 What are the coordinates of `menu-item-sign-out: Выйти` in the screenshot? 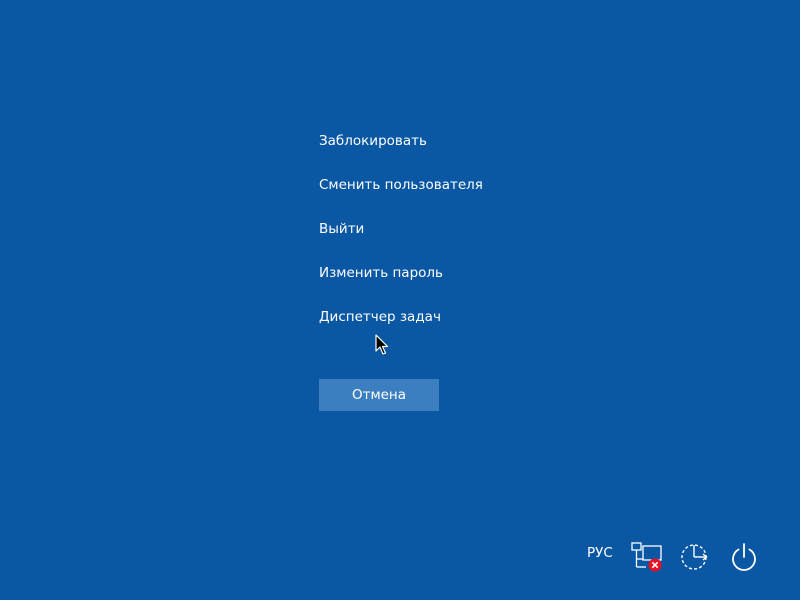 It's located at (401, 240).